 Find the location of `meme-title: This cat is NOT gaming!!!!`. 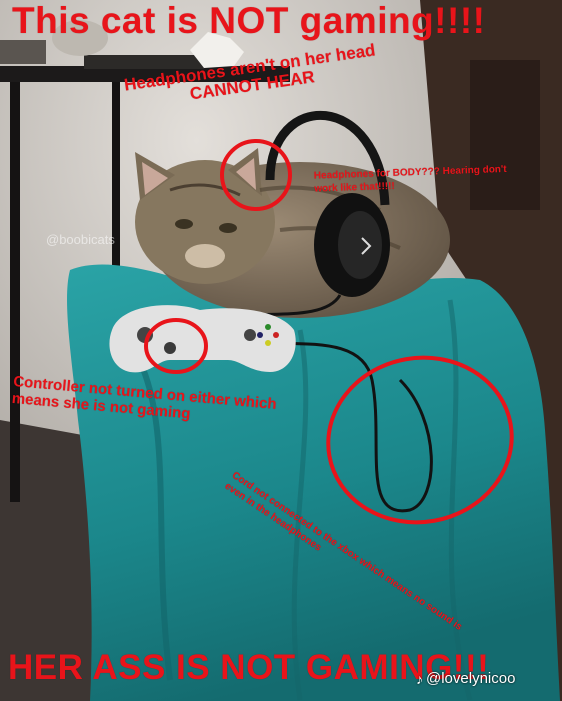

meme-title: This cat is NOT gaming!!!! is located at coordinates (249, 20).